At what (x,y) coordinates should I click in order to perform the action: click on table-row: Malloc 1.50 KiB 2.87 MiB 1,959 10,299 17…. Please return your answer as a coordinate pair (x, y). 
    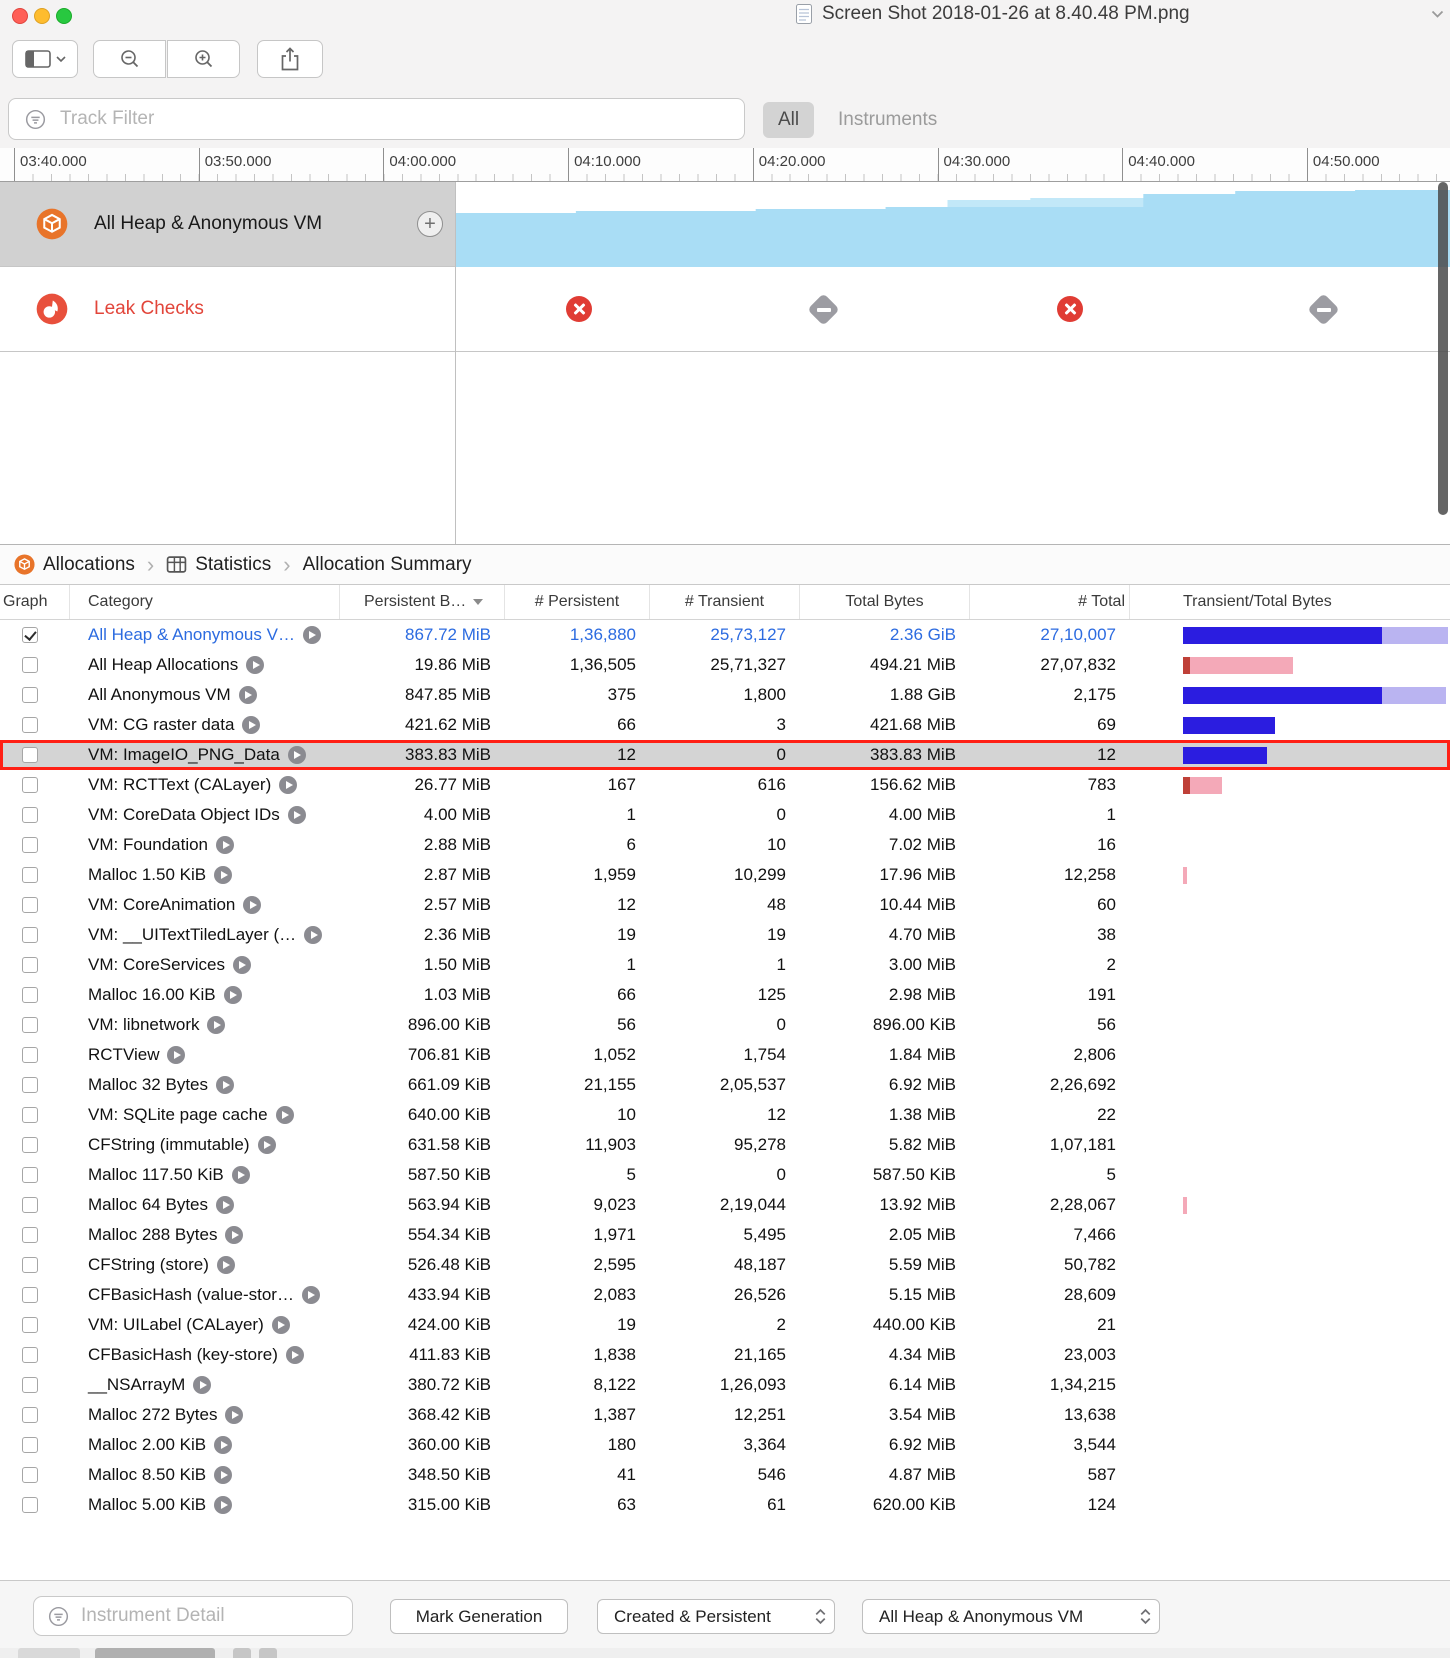
    Looking at the image, I should click on (725, 875).